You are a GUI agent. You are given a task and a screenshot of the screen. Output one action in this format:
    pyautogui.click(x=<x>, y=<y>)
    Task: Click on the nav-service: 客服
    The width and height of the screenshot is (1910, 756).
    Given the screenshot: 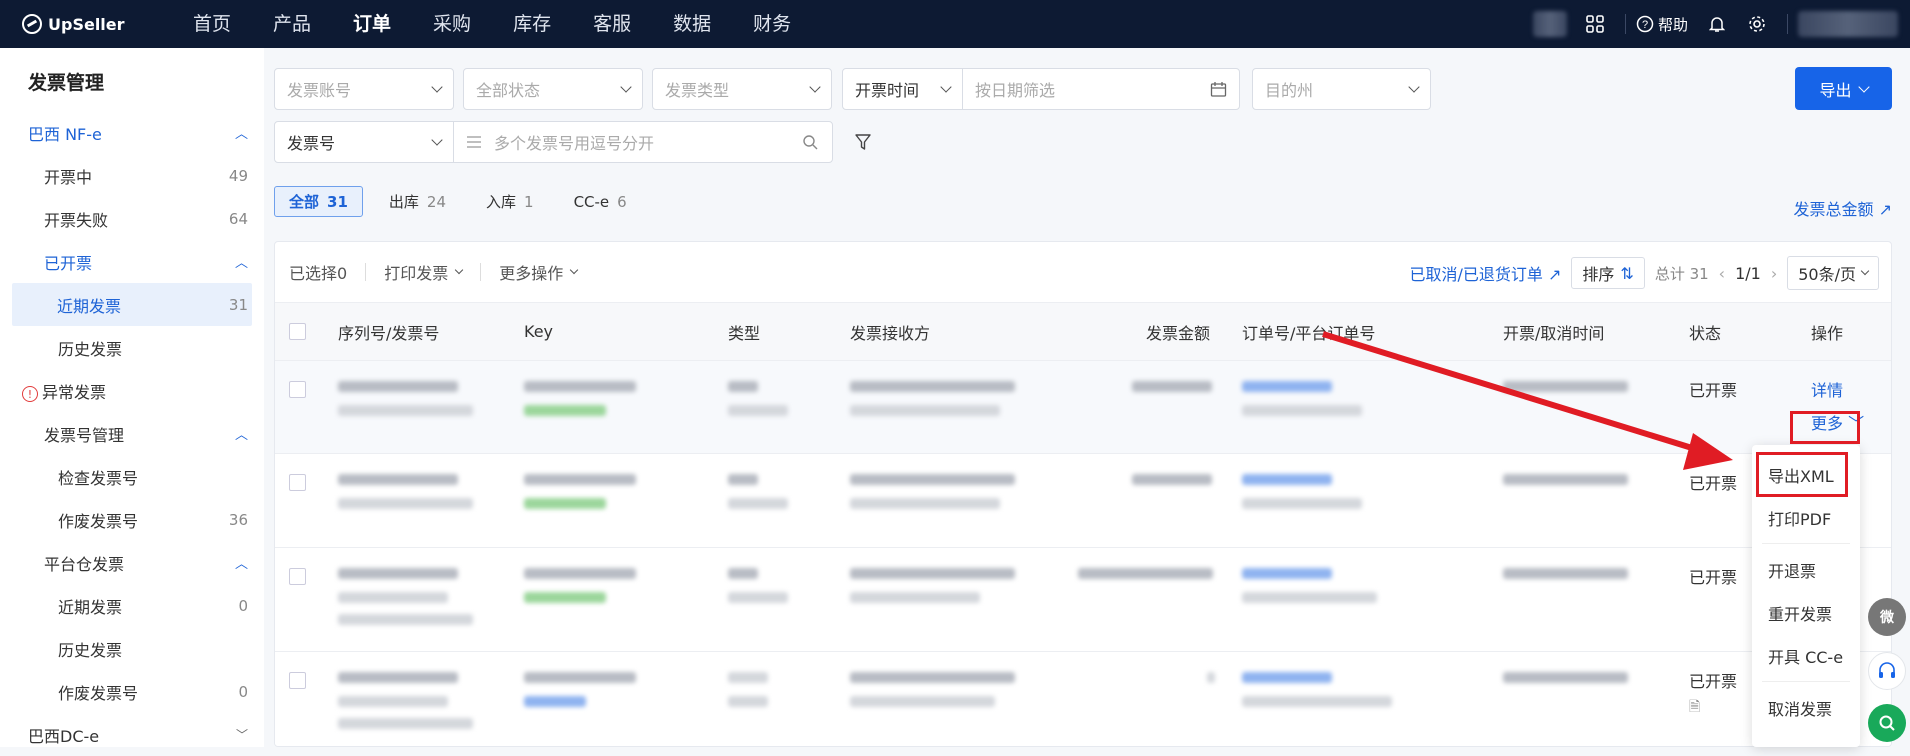 What is the action you would take?
    pyautogui.click(x=612, y=24)
    